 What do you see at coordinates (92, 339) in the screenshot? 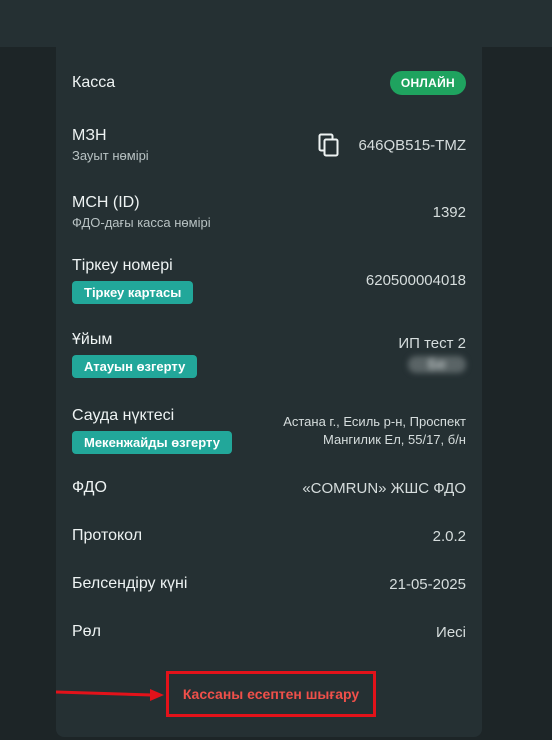
I see `org-label: Ұйым` at bounding box center [92, 339].